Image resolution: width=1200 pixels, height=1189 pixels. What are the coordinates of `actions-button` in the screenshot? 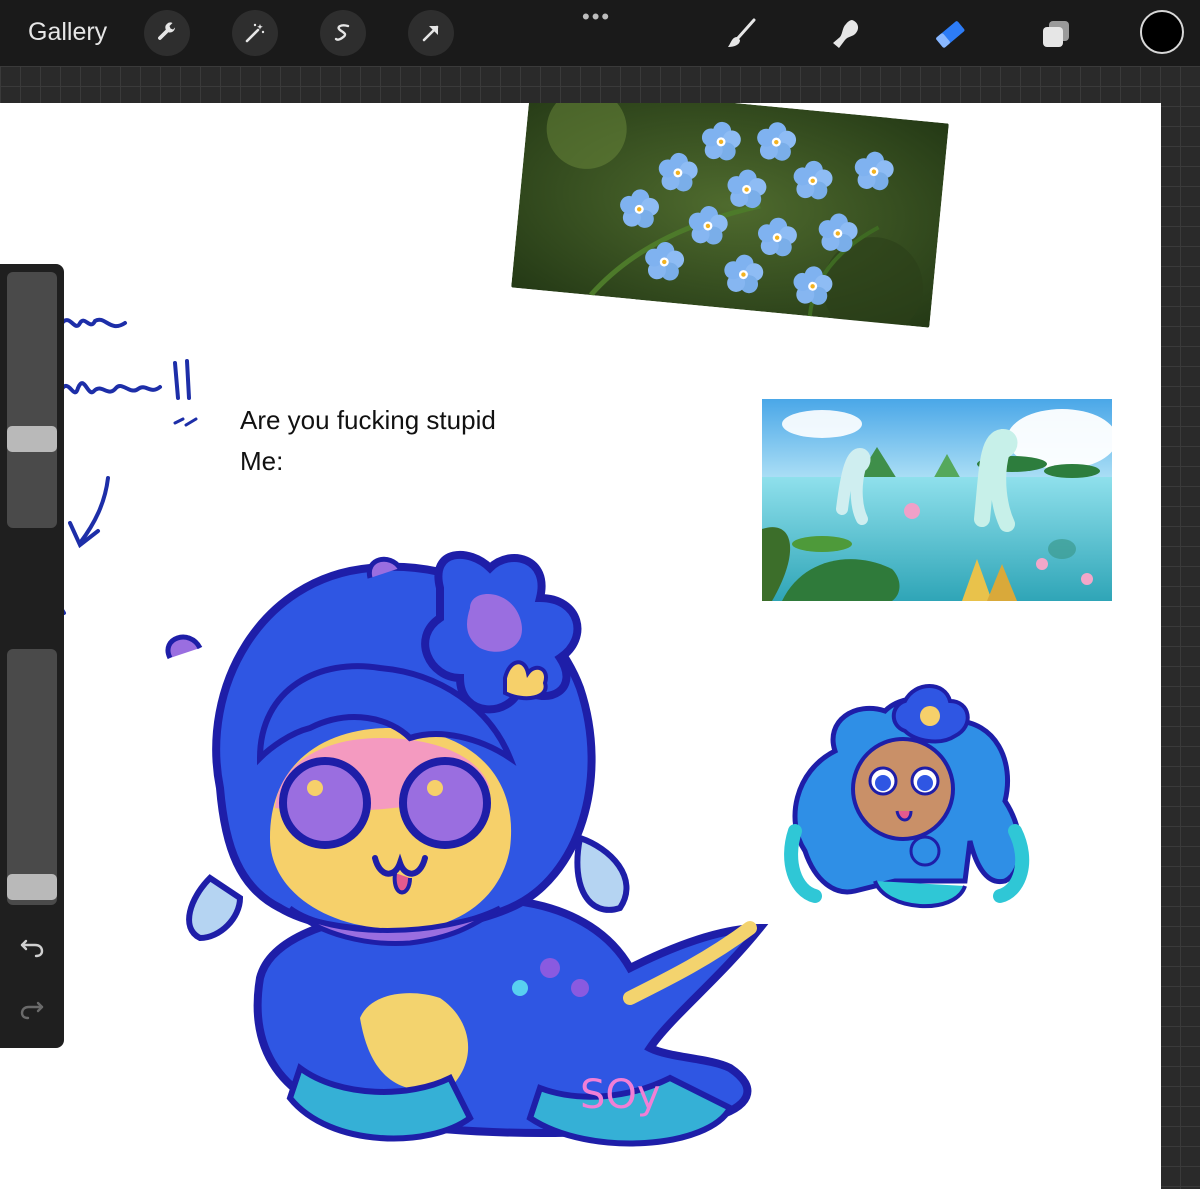 It's located at (167, 33).